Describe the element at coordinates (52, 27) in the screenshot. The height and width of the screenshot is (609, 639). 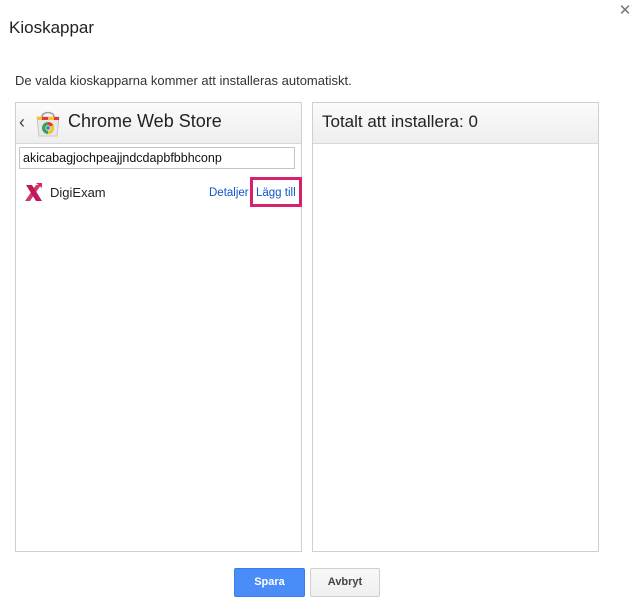
I see `dialog-title: Kioskappar` at that location.